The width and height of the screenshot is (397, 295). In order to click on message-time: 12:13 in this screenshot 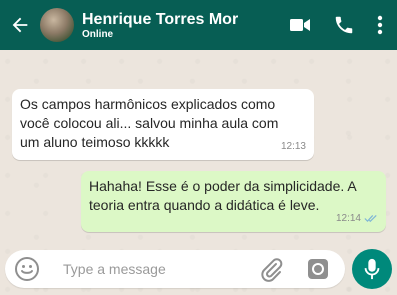, I will do `click(293, 146)`.